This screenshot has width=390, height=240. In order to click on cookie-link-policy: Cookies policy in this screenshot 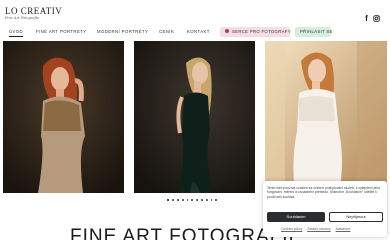, I will do `click(291, 229)`.